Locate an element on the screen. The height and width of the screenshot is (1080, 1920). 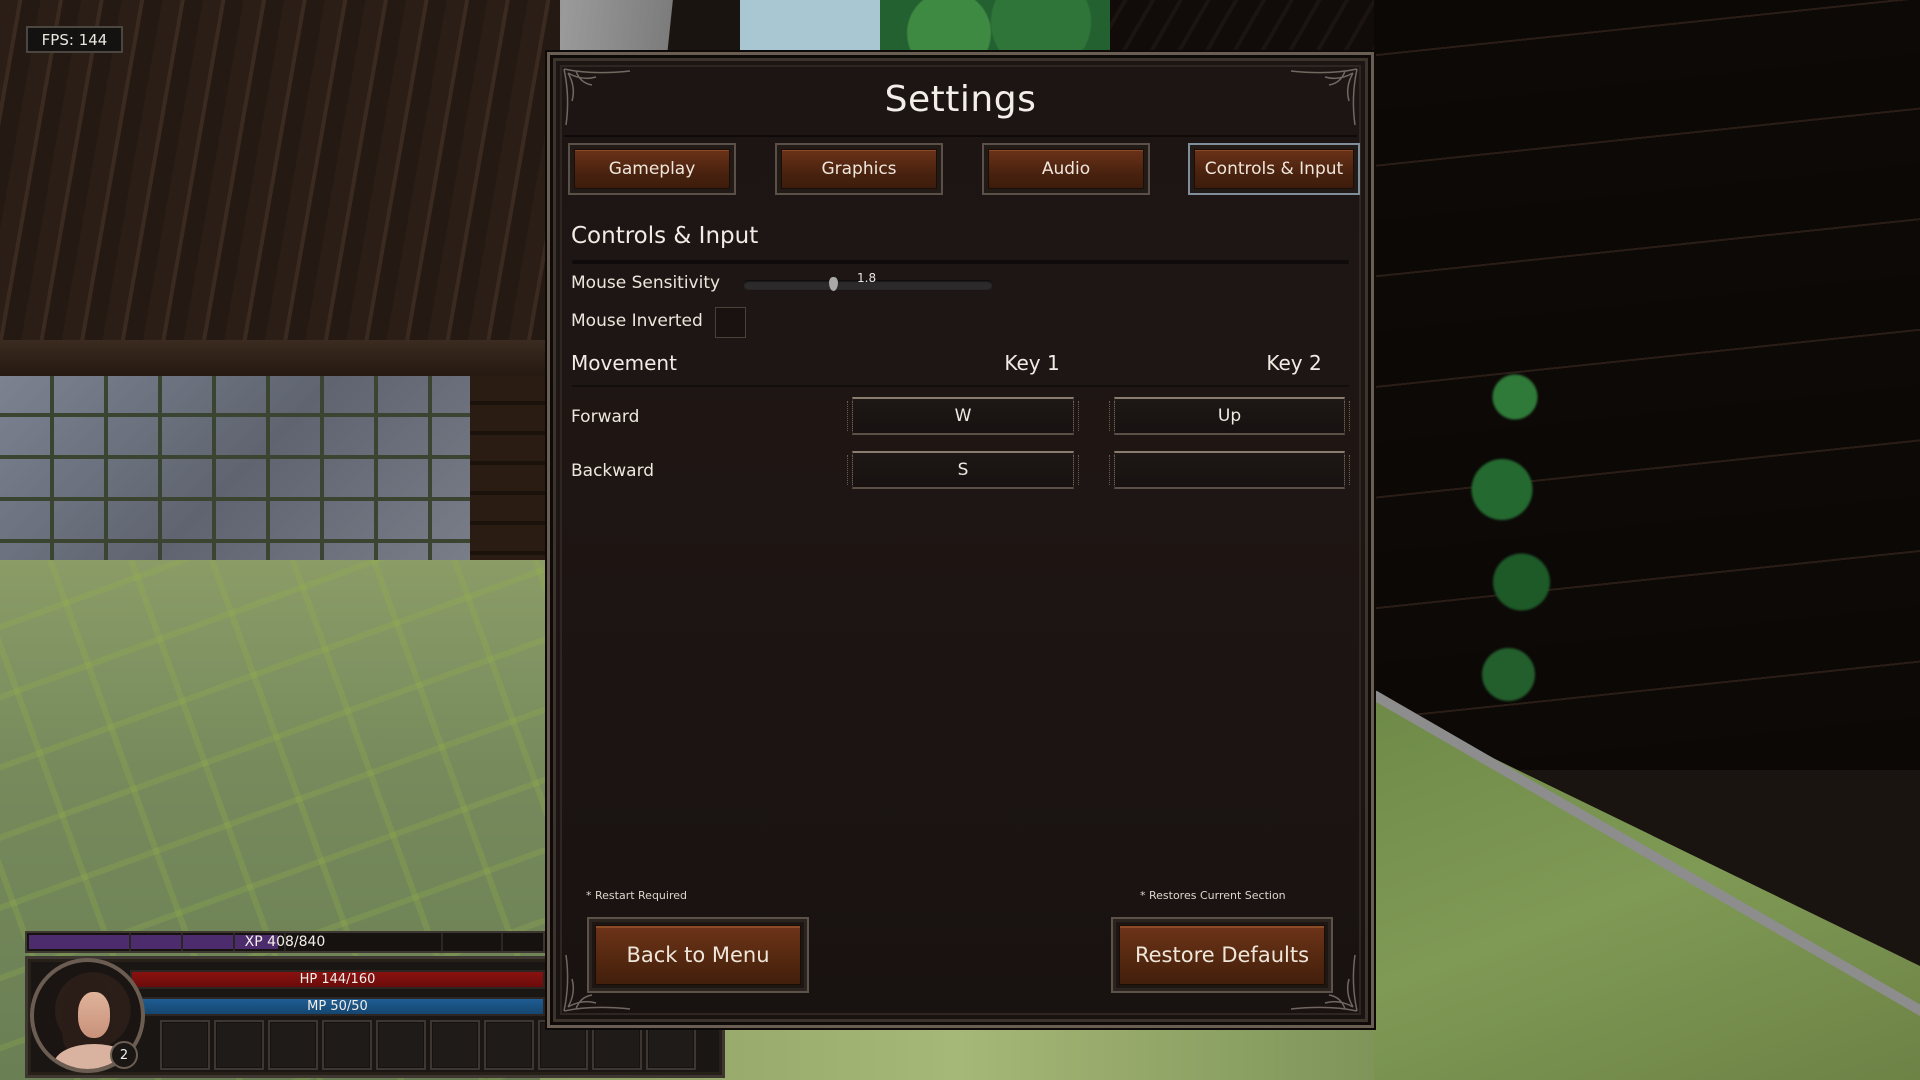
xp-bar: XP 408/840 is located at coordinates (285, 942).